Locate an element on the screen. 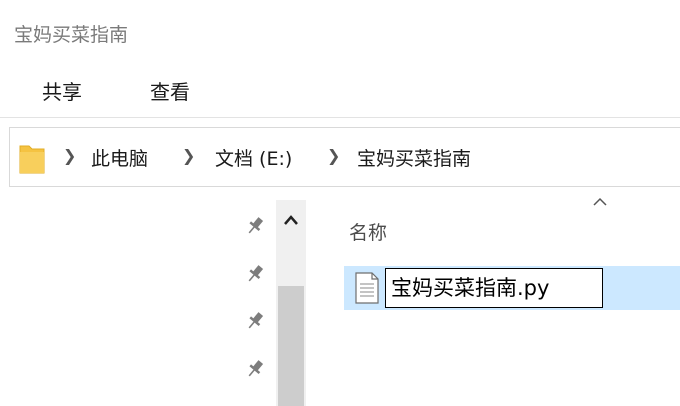 The width and height of the screenshot is (680, 406). ribbon-divider is located at coordinates (340, 117).